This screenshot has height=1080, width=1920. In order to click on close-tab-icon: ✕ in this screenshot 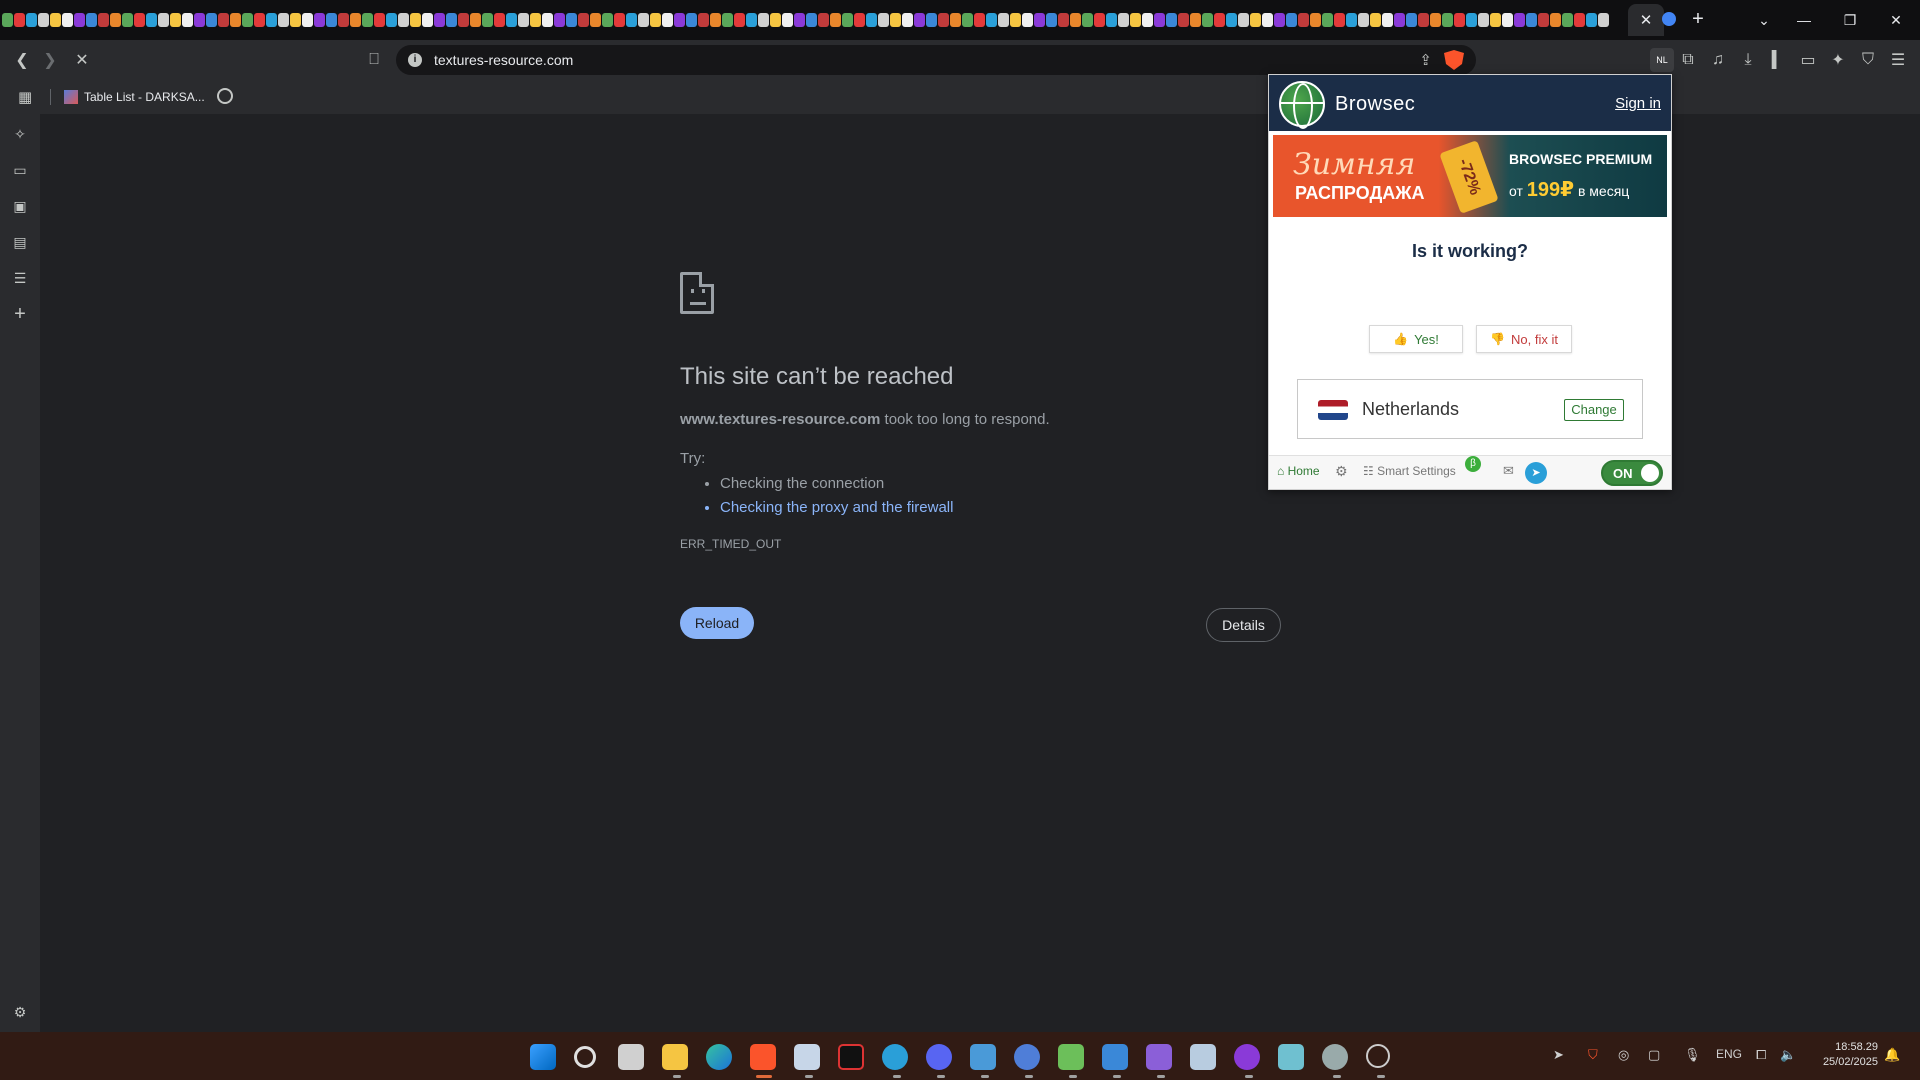, I will do `click(1646, 20)`.